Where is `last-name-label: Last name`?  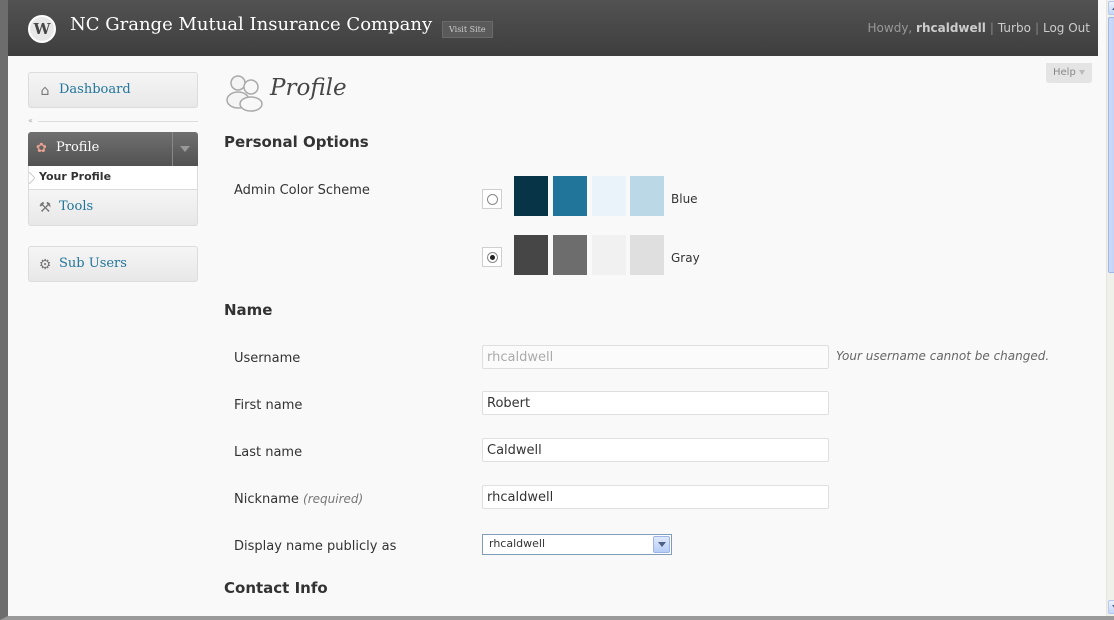
last-name-label: Last name is located at coordinates (268, 452).